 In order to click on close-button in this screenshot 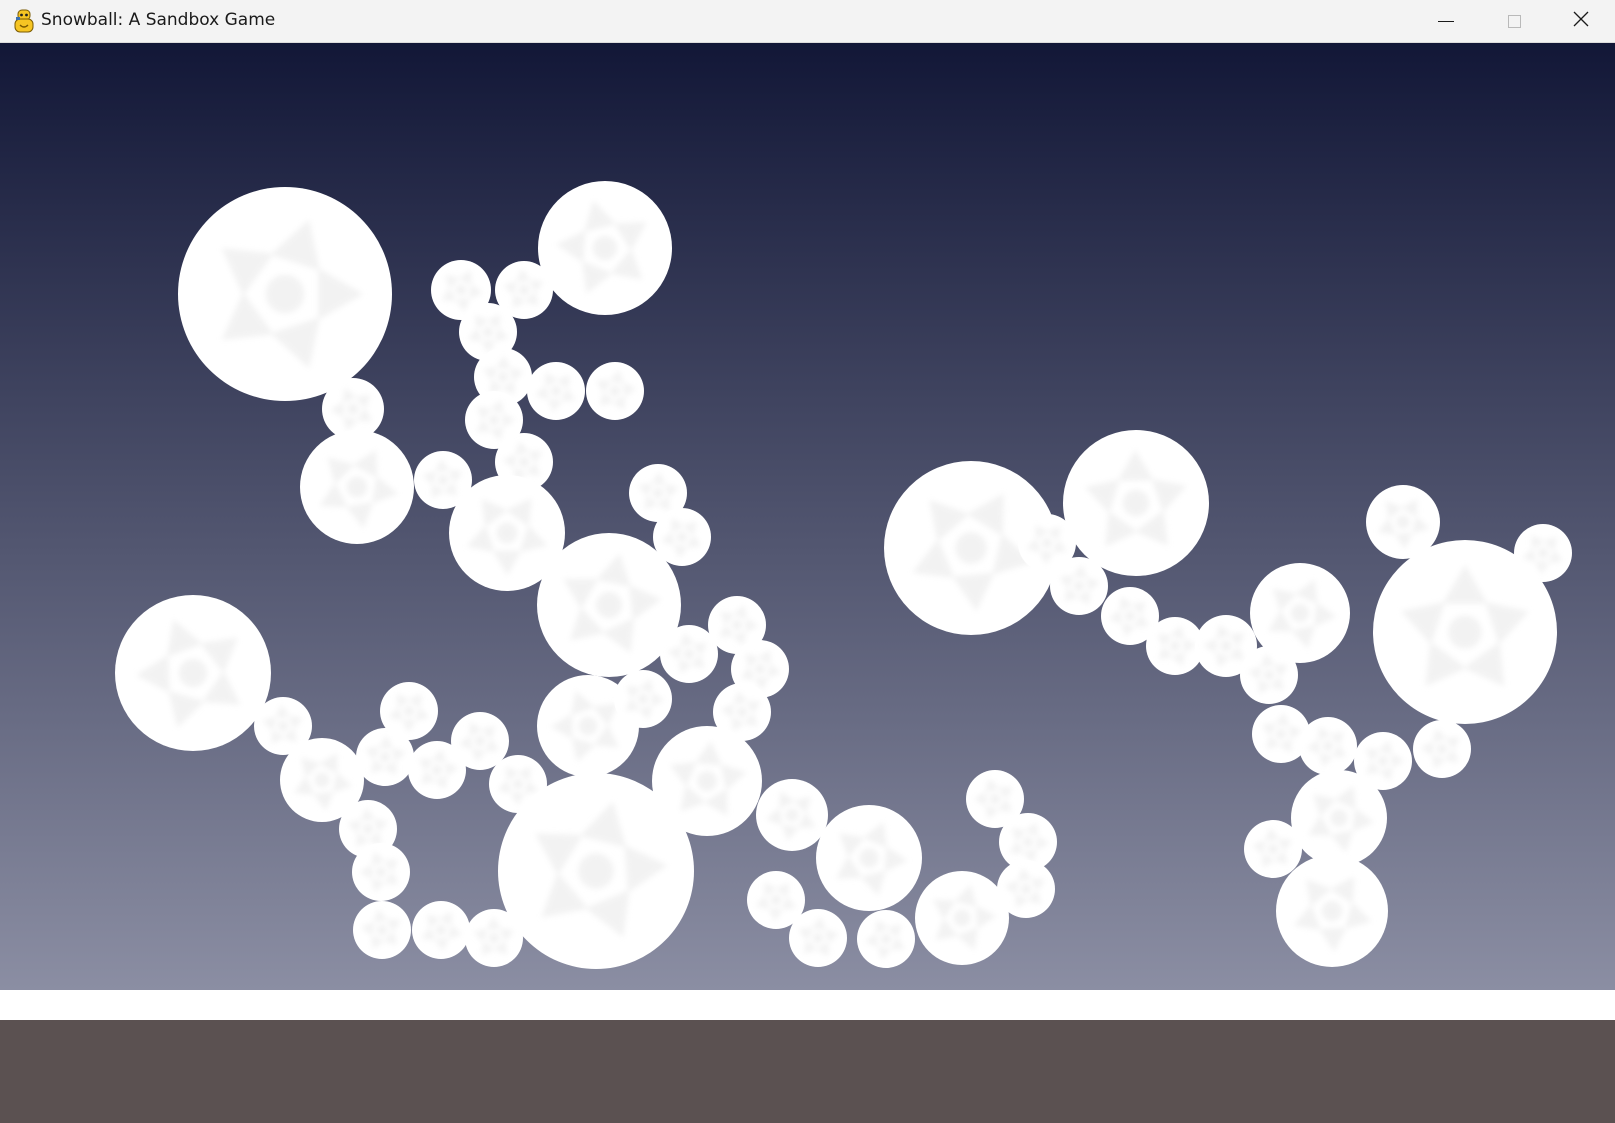, I will do `click(1581, 21)`.